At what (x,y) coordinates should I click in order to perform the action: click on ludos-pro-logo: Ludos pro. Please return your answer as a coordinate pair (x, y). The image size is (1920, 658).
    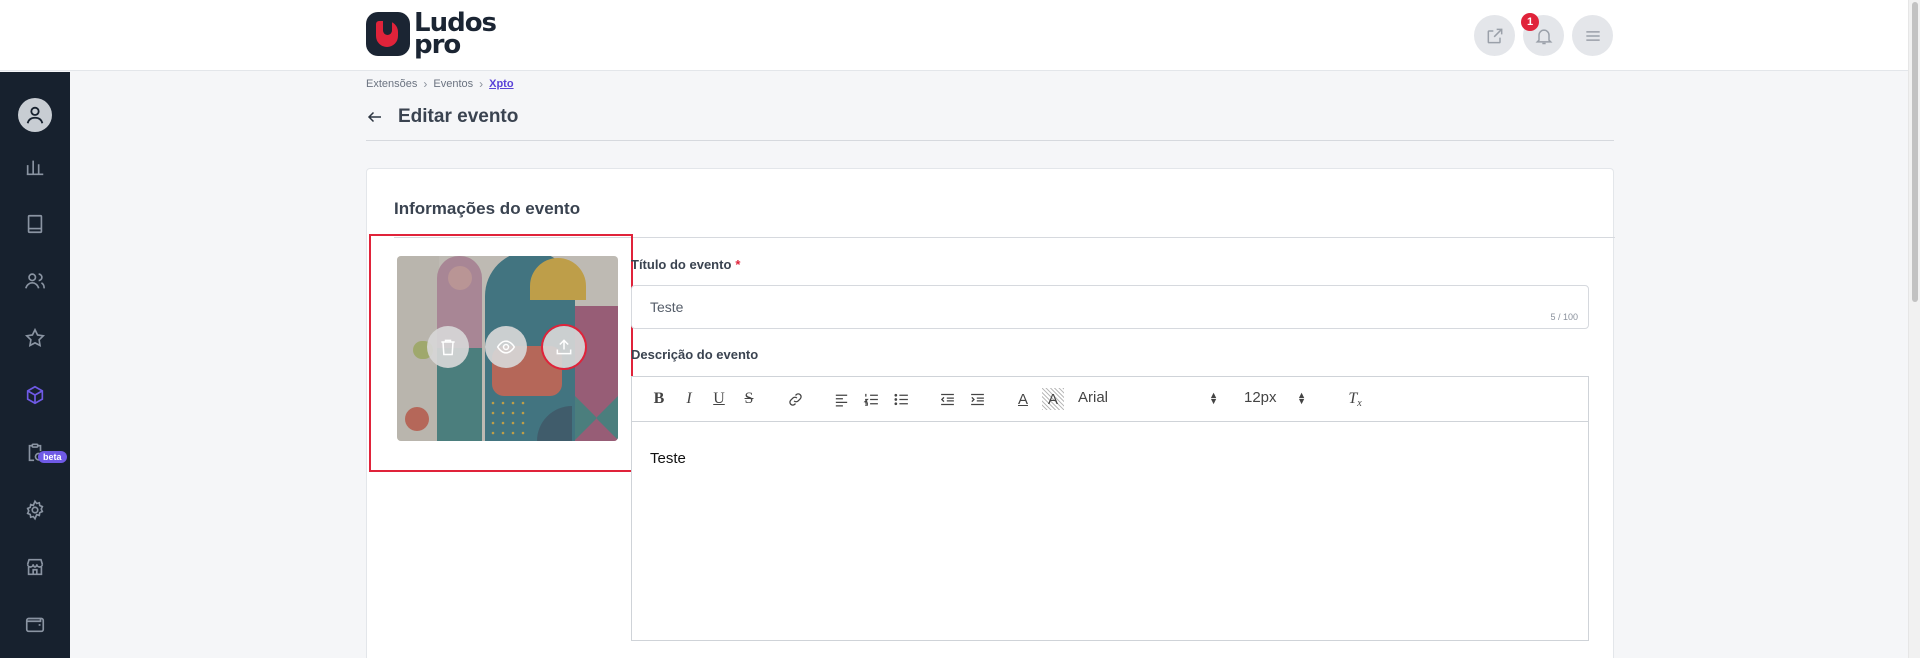
    Looking at the image, I should click on (431, 34).